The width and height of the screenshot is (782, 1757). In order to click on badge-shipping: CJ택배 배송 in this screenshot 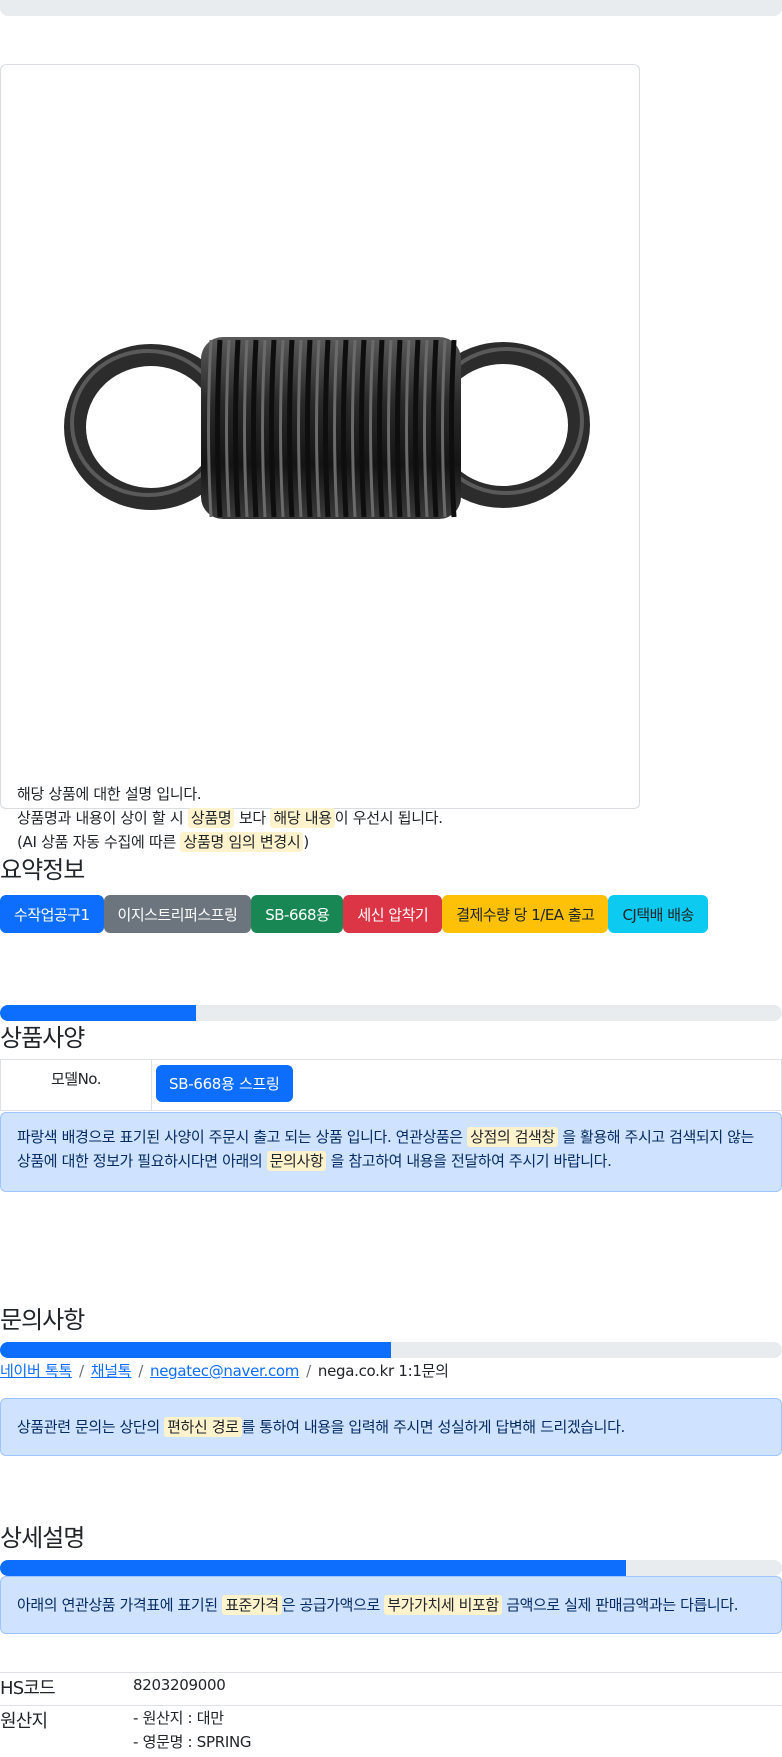, I will do `click(658, 914)`.